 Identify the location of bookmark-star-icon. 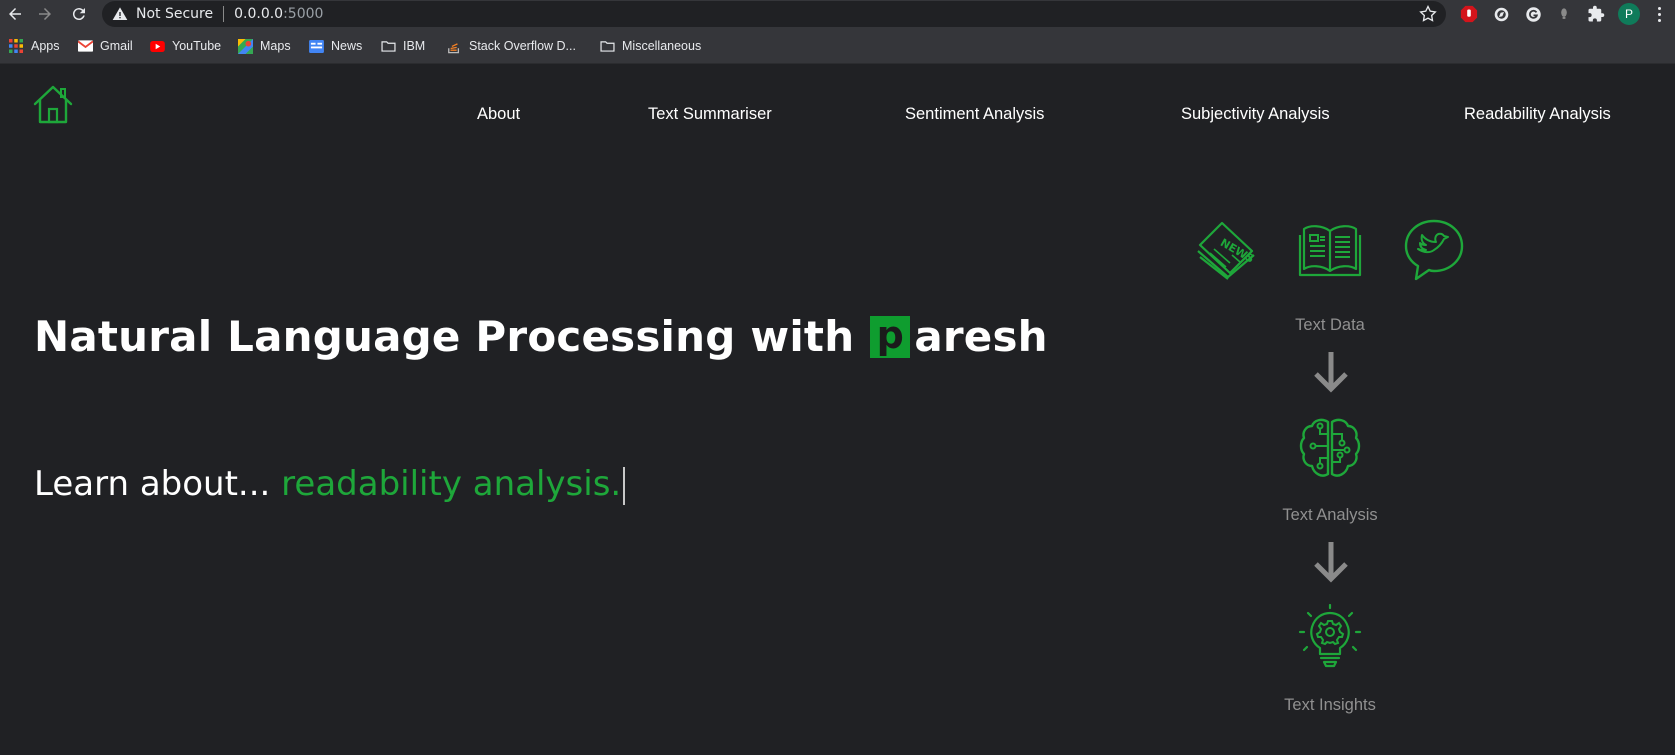
(1428, 14).